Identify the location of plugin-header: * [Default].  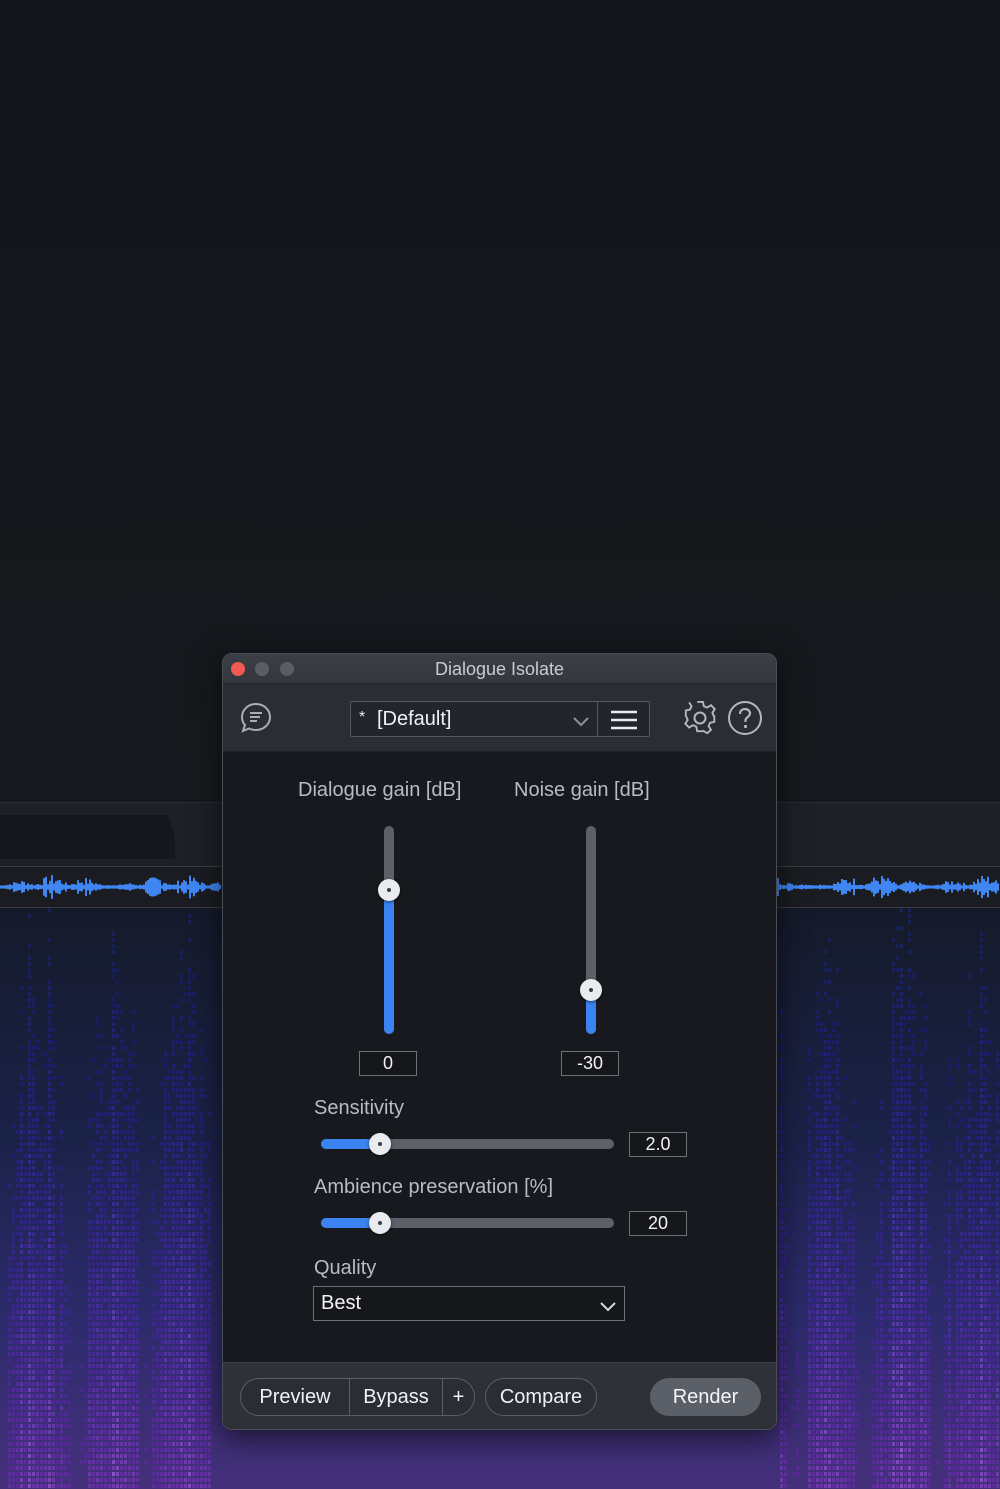
(499, 718).